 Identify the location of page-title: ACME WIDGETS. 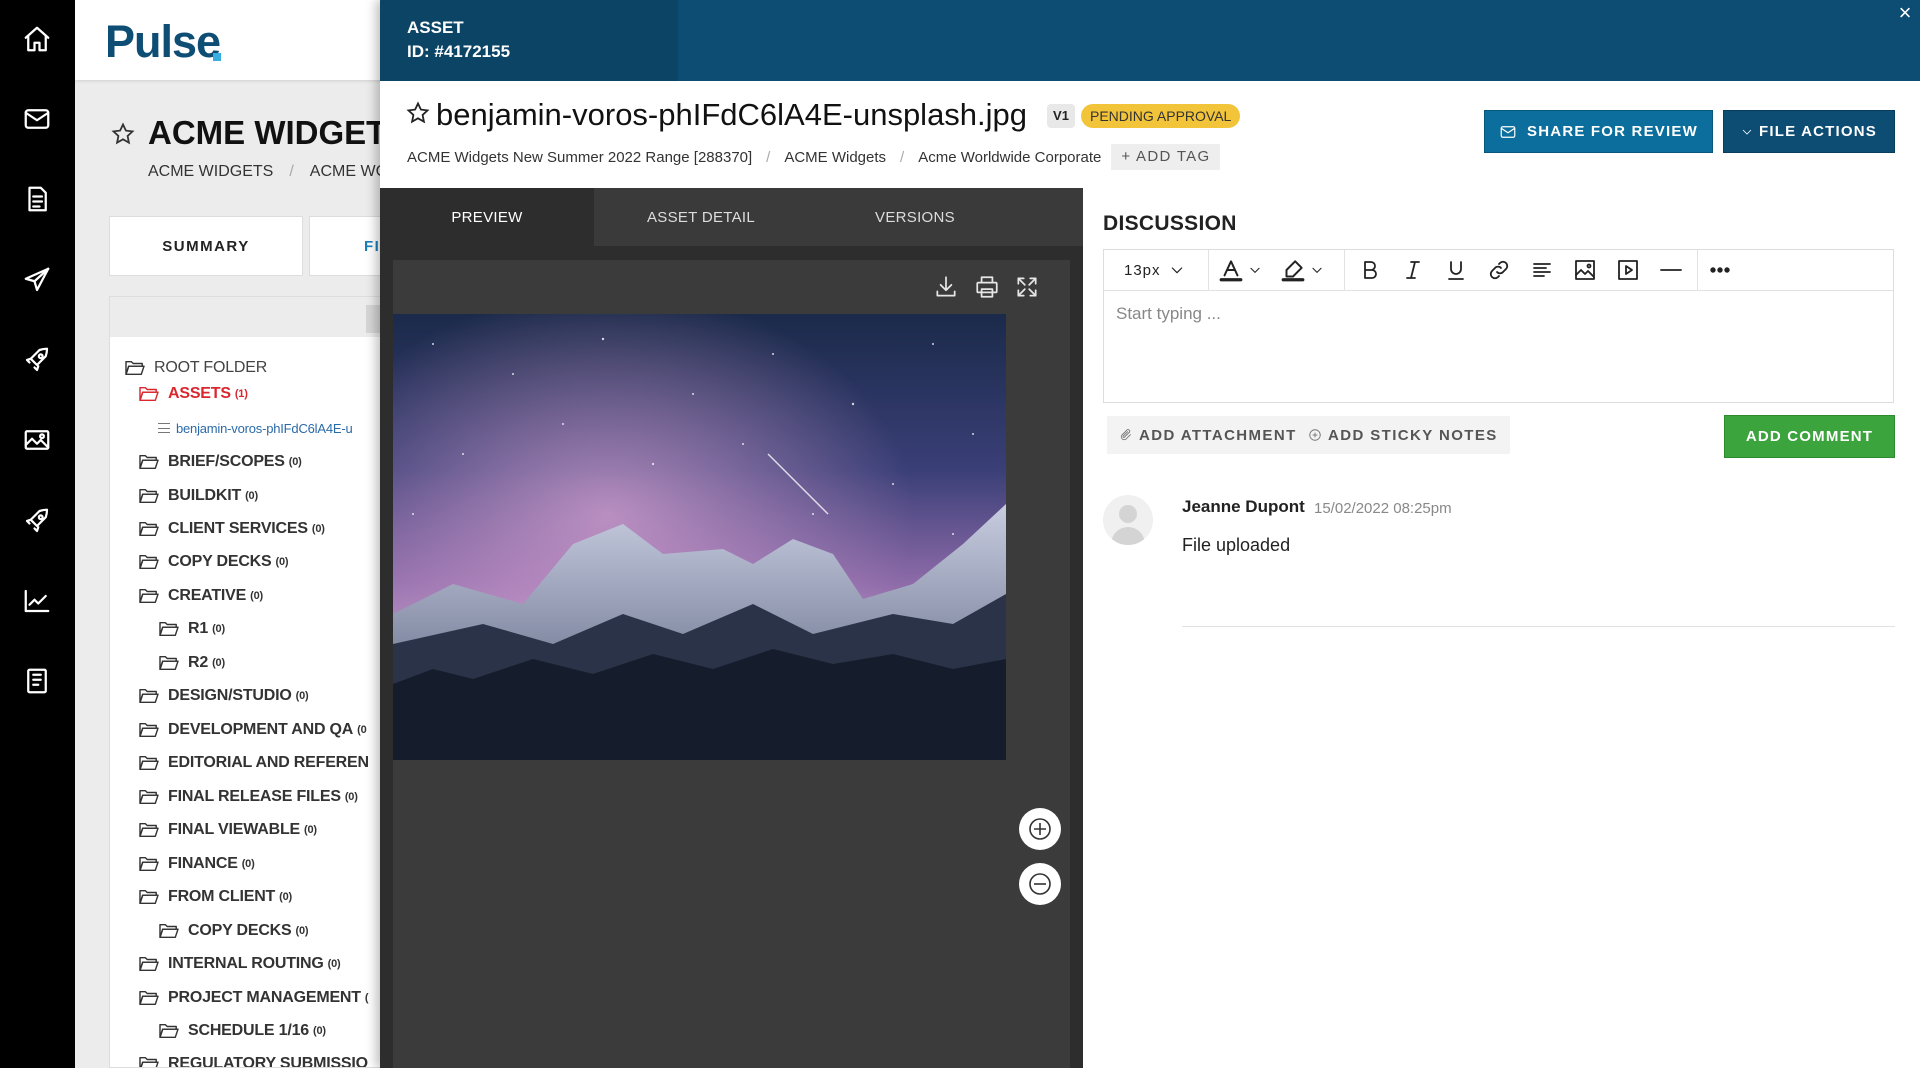
(278, 132).